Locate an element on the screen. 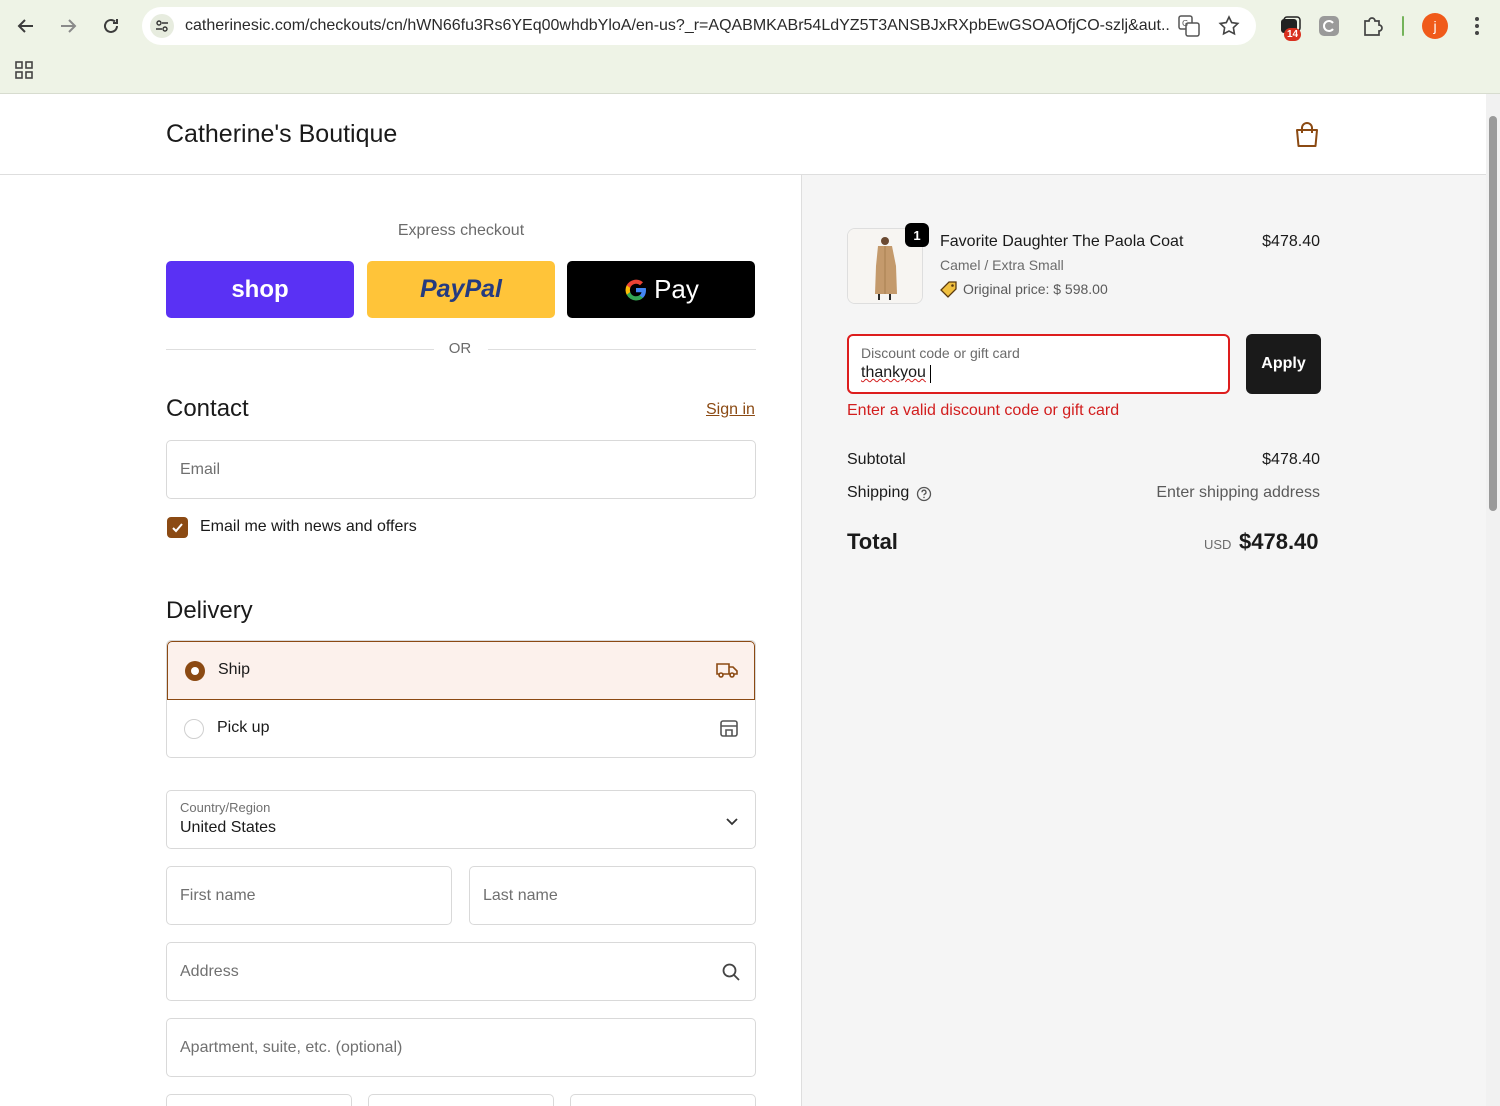  chevron-down-icon is located at coordinates (732, 823).